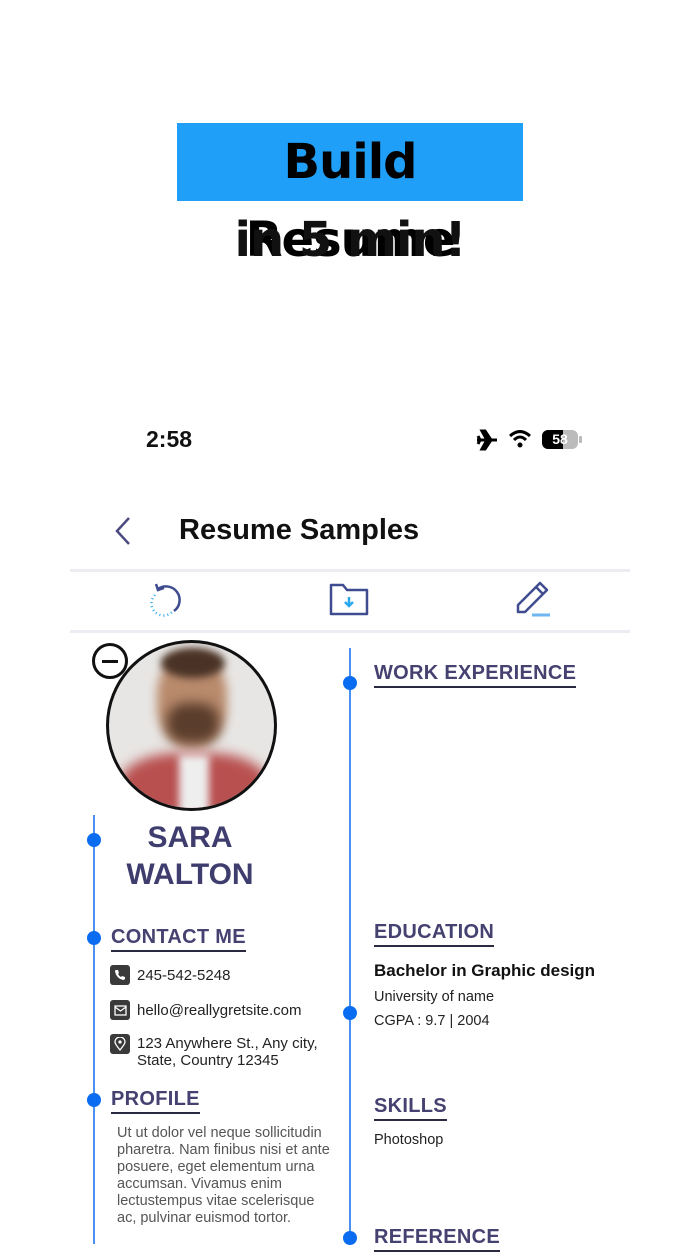 The width and height of the screenshot is (700, 1252). I want to click on remove-photo-button, so click(110, 661).